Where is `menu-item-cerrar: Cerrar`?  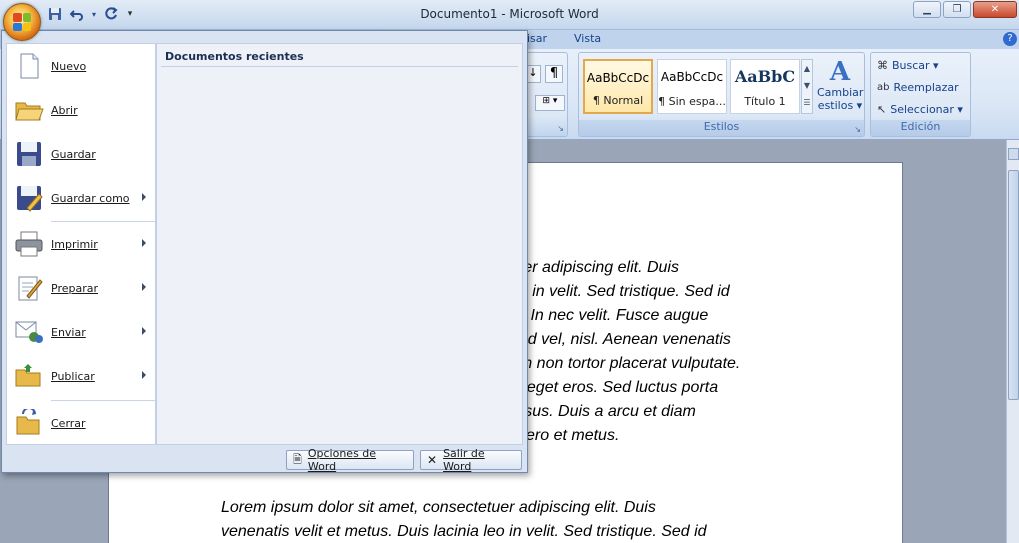 menu-item-cerrar: Cerrar is located at coordinates (81, 423).